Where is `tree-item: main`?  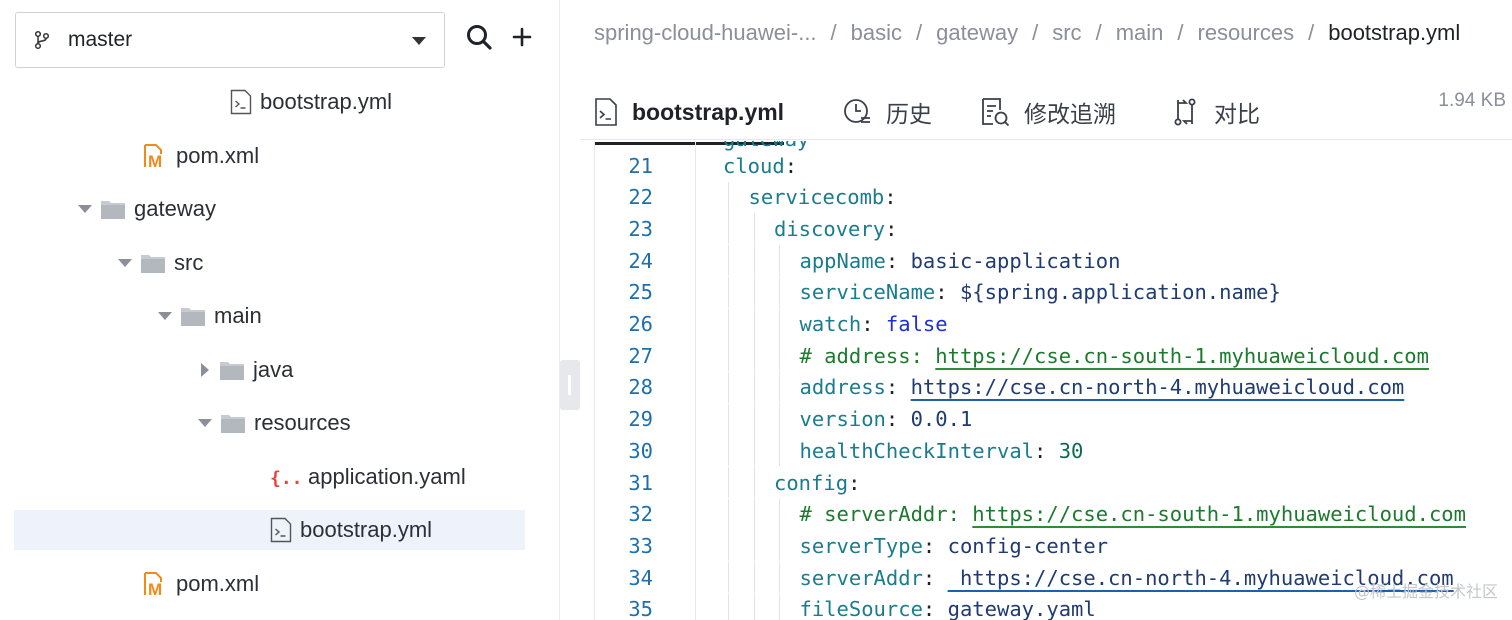
tree-item: main is located at coordinates (269, 316).